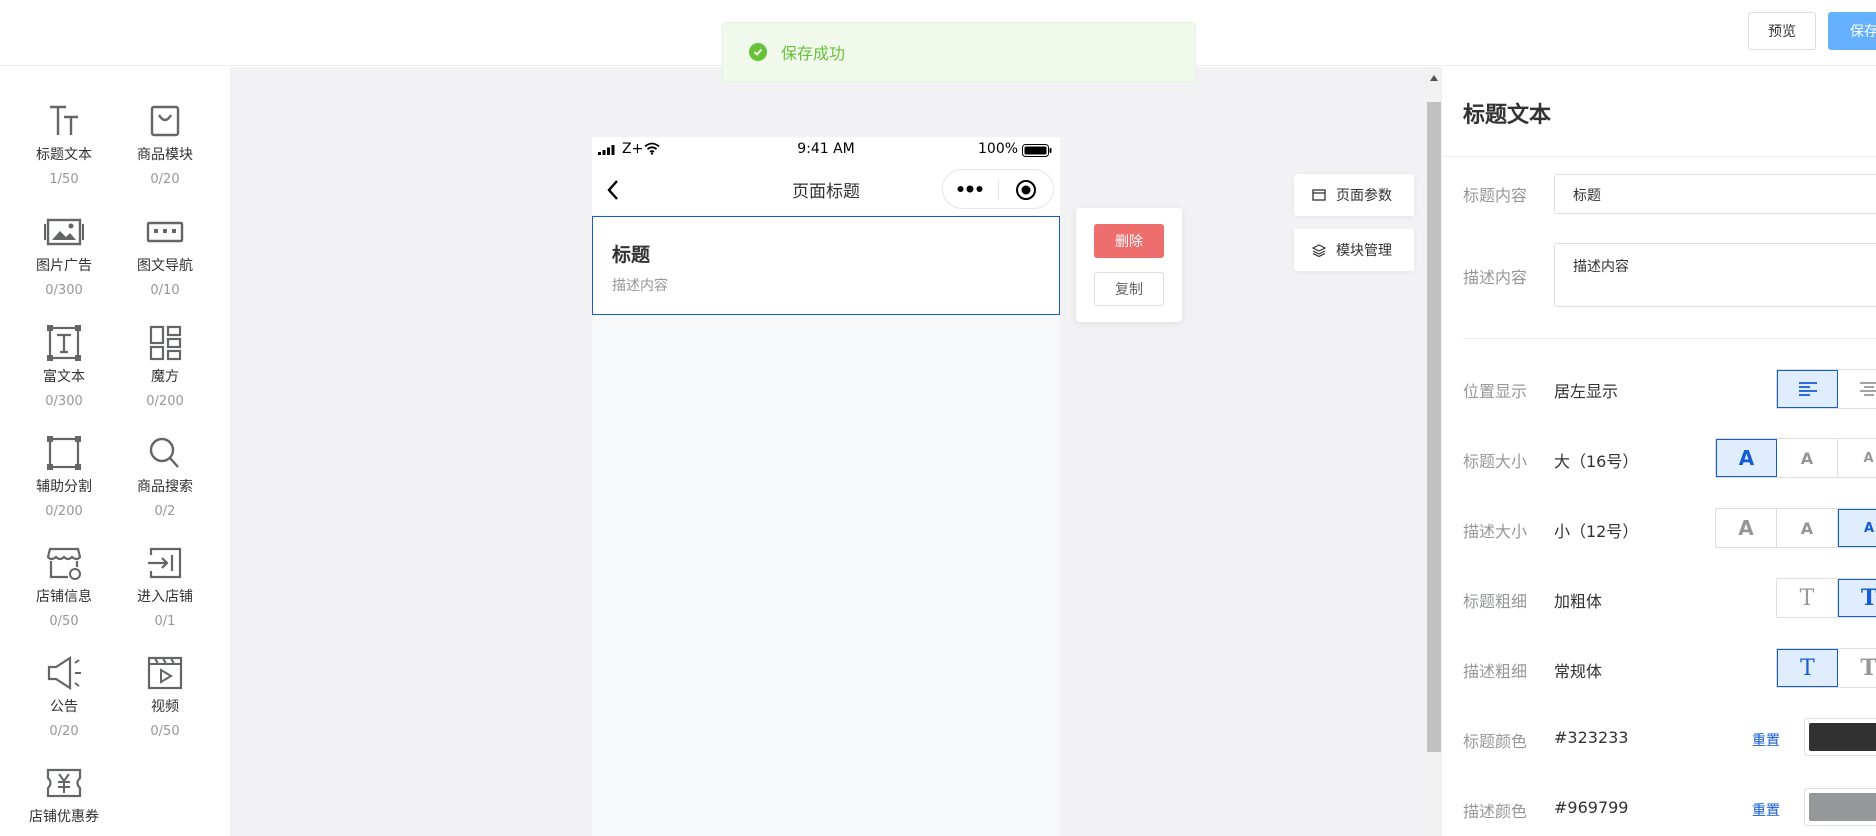 Image resolution: width=1876 pixels, height=836 pixels. What do you see at coordinates (1434, 427) in the screenshot?
I see `scrollbar-thumb` at bounding box center [1434, 427].